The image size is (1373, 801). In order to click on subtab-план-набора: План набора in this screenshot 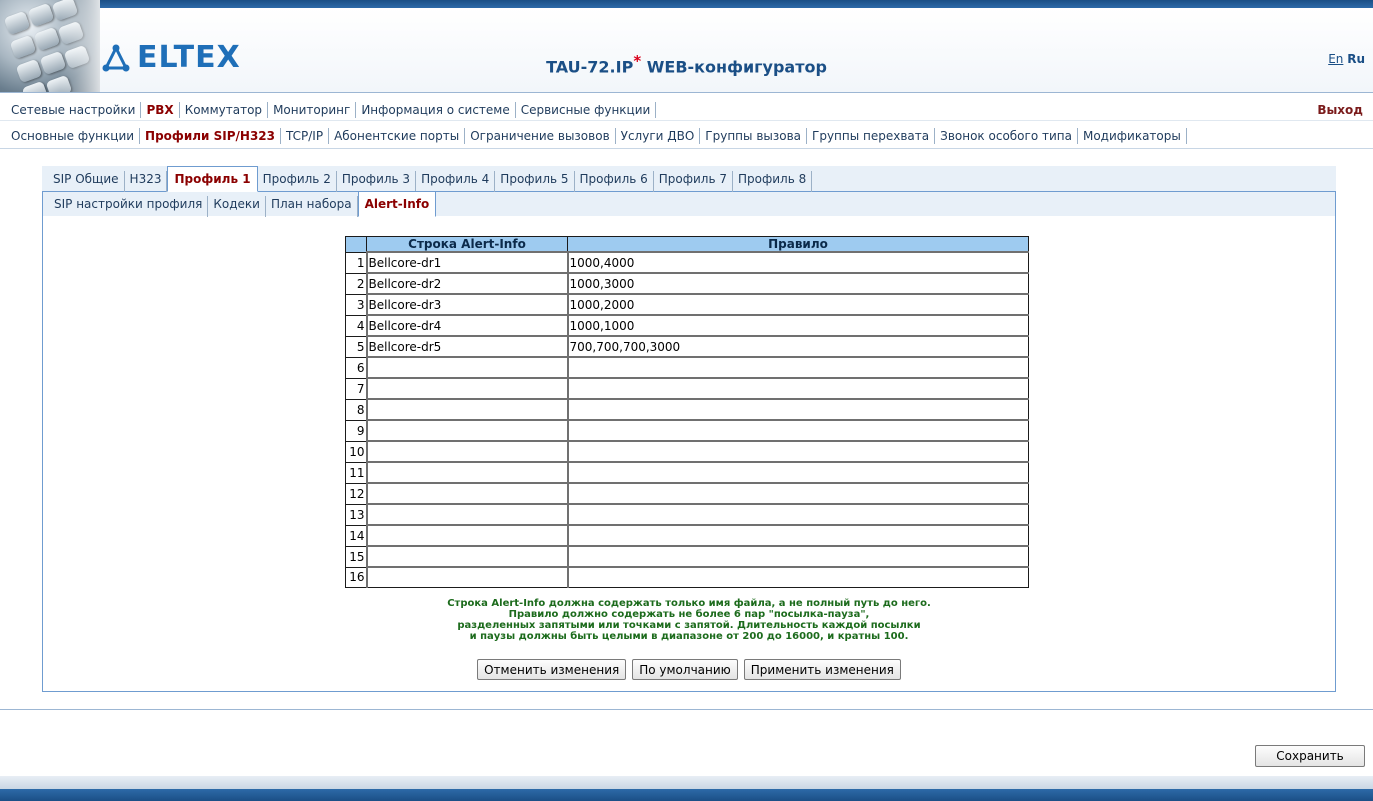, I will do `click(312, 206)`.